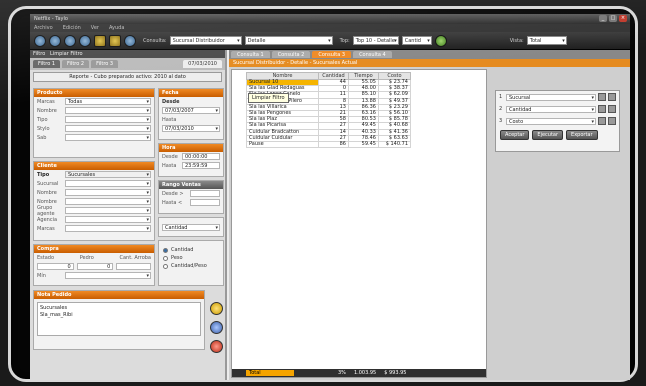 The height and width of the screenshot is (386, 646). Describe the element at coordinates (108, 119) in the screenshot. I see `tipo-select` at that location.